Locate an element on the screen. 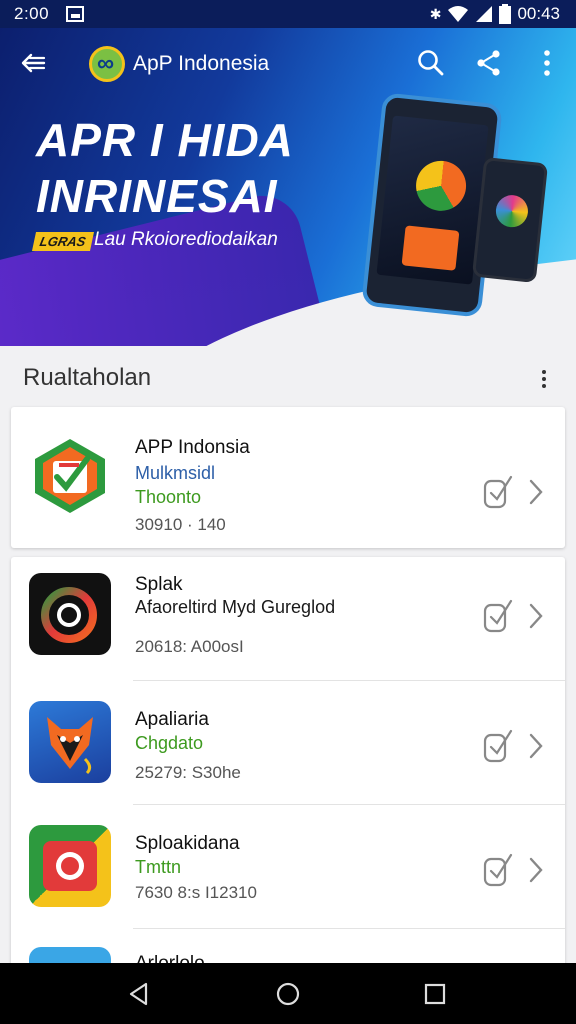 The height and width of the screenshot is (1024, 576). phone-screen is located at coordinates (432, 200).